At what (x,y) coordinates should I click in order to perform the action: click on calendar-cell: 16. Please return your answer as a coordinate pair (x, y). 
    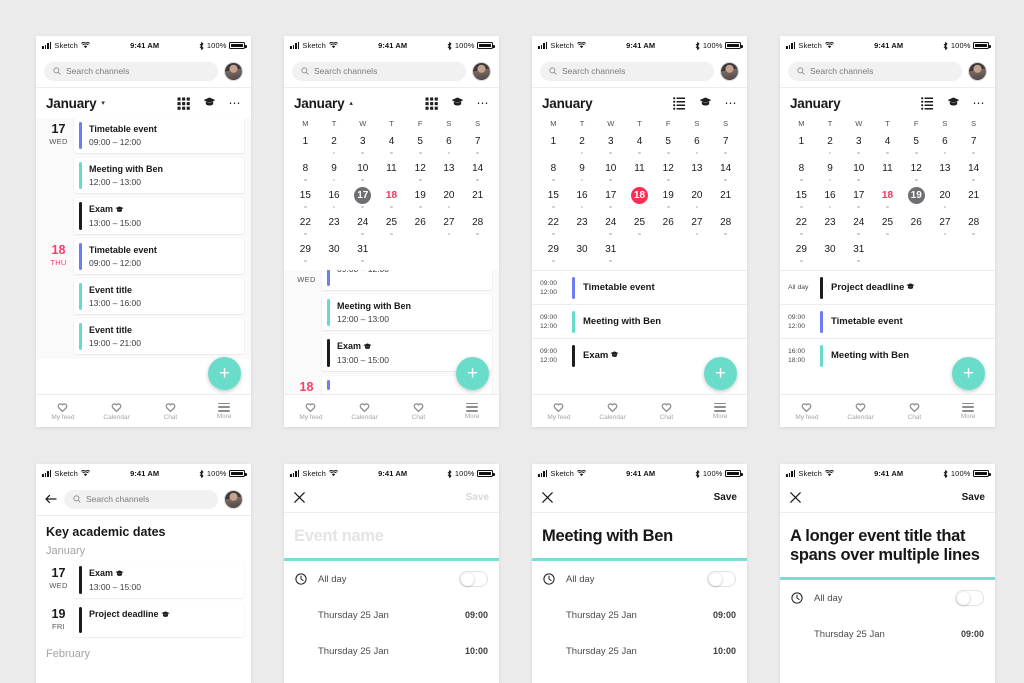
    Looking at the image, I should click on (830, 199).